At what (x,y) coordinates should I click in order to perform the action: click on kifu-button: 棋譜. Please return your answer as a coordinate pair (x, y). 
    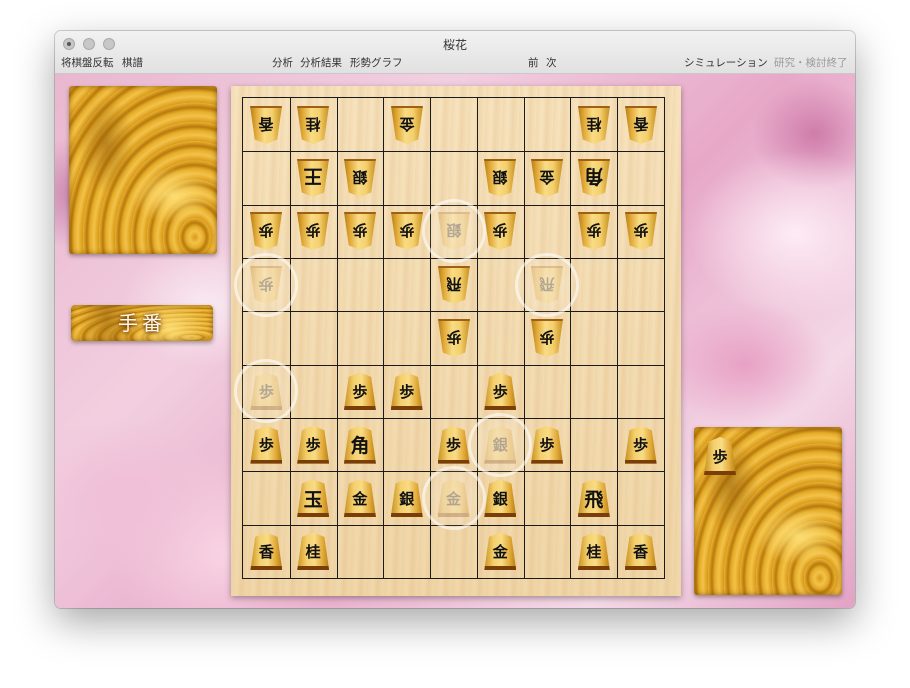
    Looking at the image, I should click on (132, 62).